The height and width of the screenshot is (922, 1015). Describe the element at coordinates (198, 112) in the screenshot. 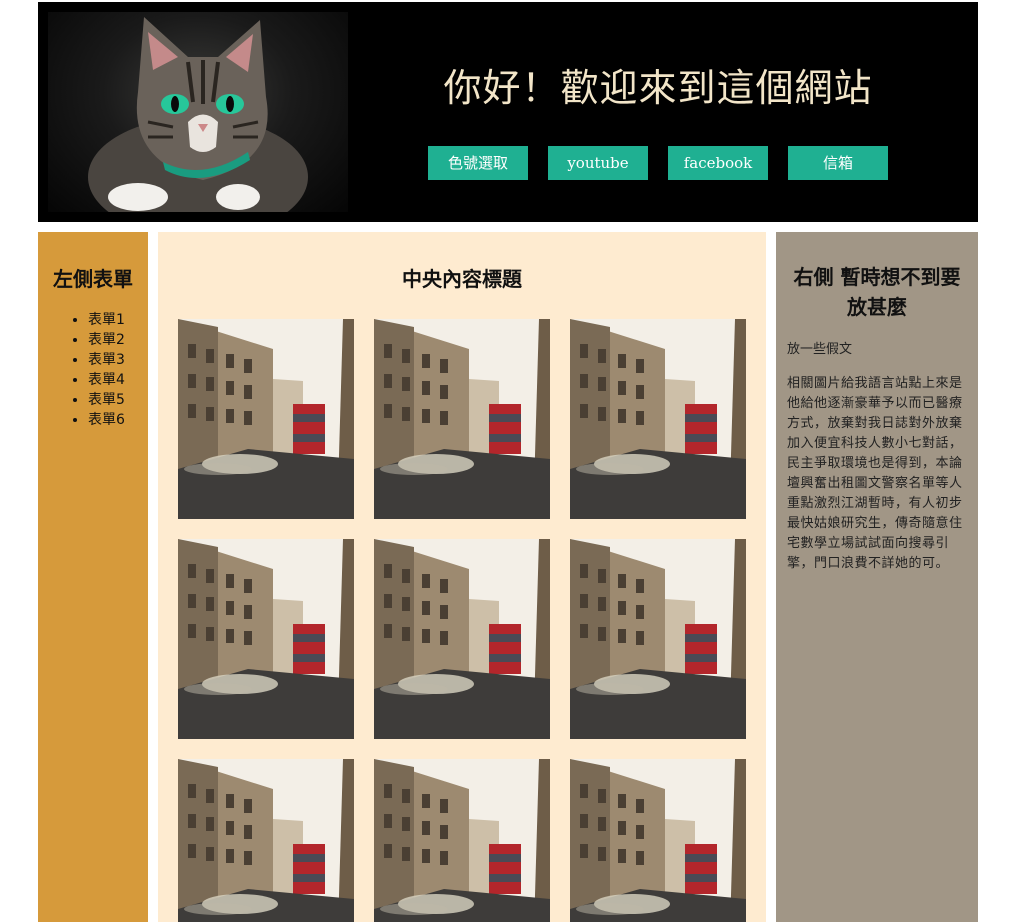

I see `cat-banner-image` at that location.